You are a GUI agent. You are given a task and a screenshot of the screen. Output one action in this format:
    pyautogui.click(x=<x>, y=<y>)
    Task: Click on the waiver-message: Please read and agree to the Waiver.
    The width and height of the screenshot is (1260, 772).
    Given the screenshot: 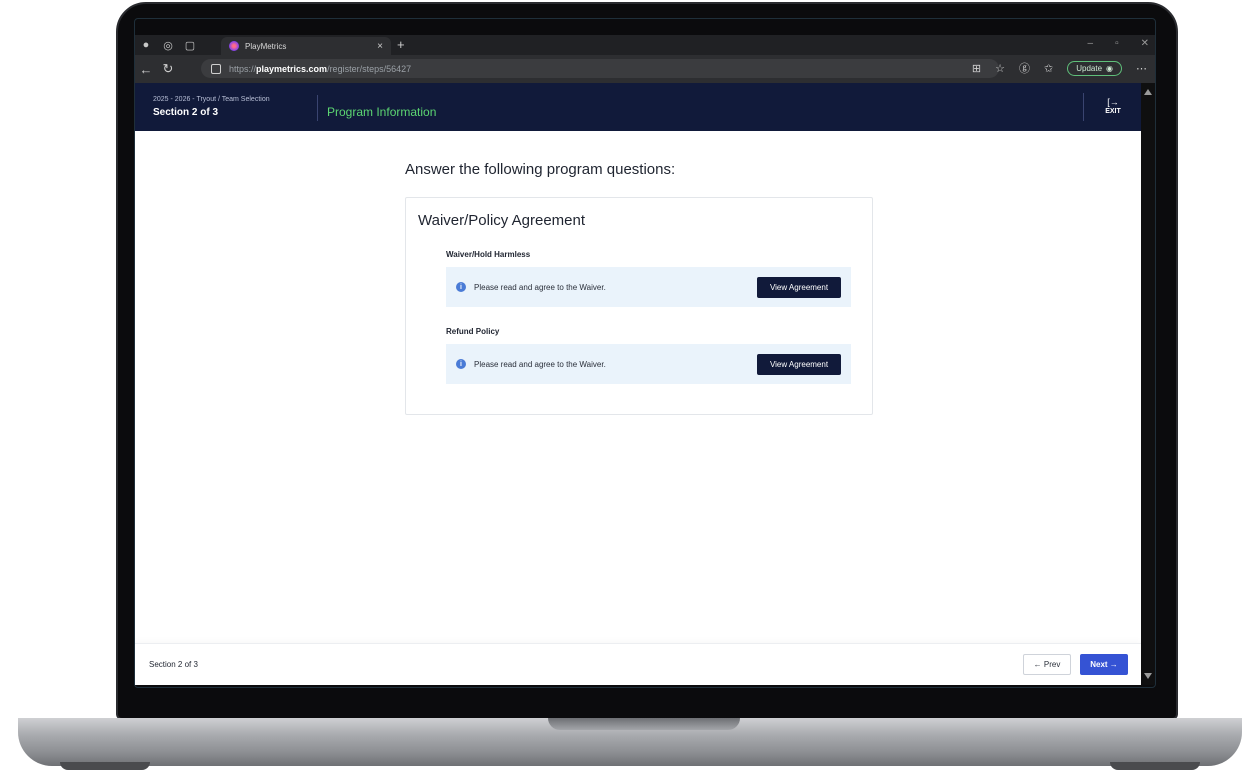 What is the action you would take?
    pyautogui.click(x=540, y=287)
    